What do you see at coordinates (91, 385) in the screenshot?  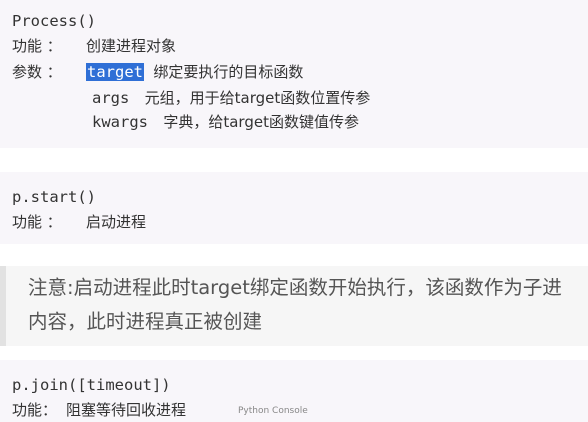 I see `join-title: p.join([timeout])` at bounding box center [91, 385].